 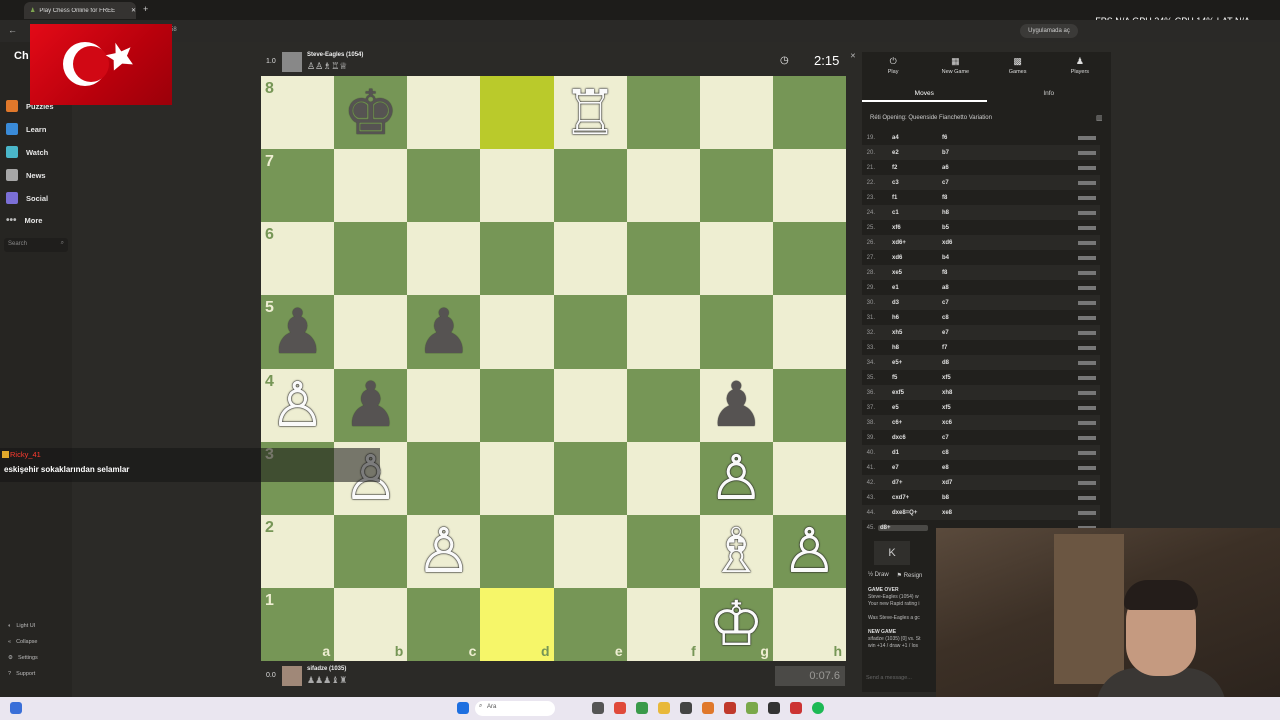 I want to click on square-b7, so click(x=371, y=186).